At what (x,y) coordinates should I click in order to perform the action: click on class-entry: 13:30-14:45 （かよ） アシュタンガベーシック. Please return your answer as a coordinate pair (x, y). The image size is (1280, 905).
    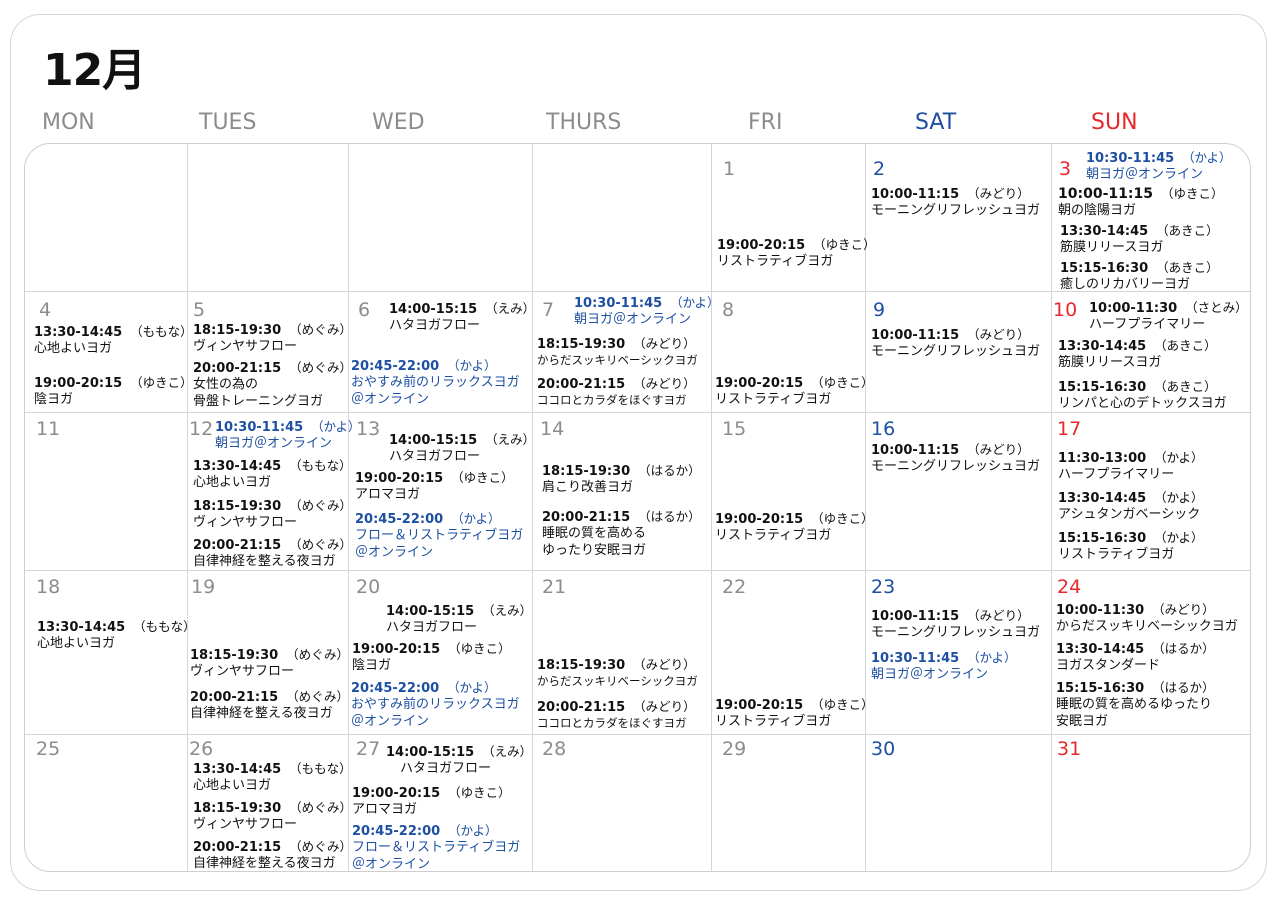
    Looking at the image, I should click on (1131, 505).